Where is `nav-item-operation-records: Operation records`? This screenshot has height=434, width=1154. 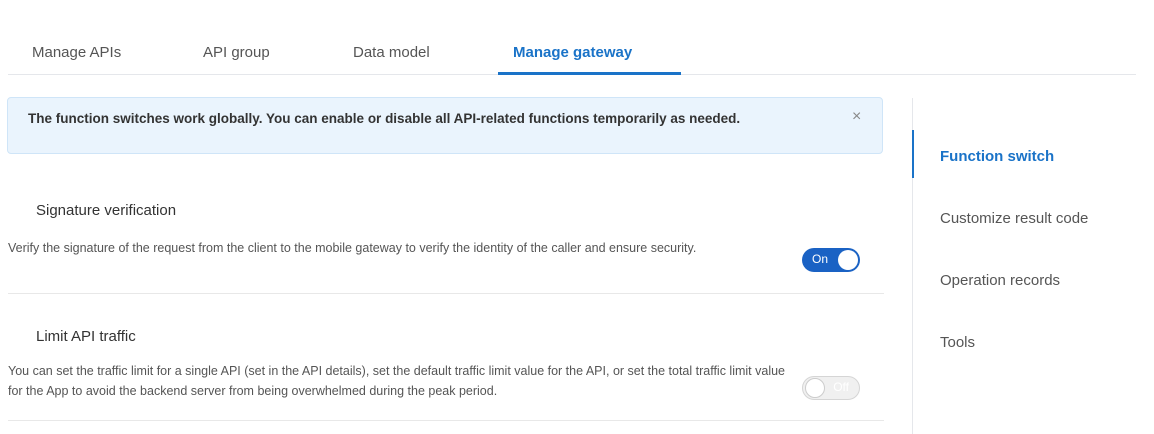
nav-item-operation-records: Operation records is located at coordinates (1000, 280).